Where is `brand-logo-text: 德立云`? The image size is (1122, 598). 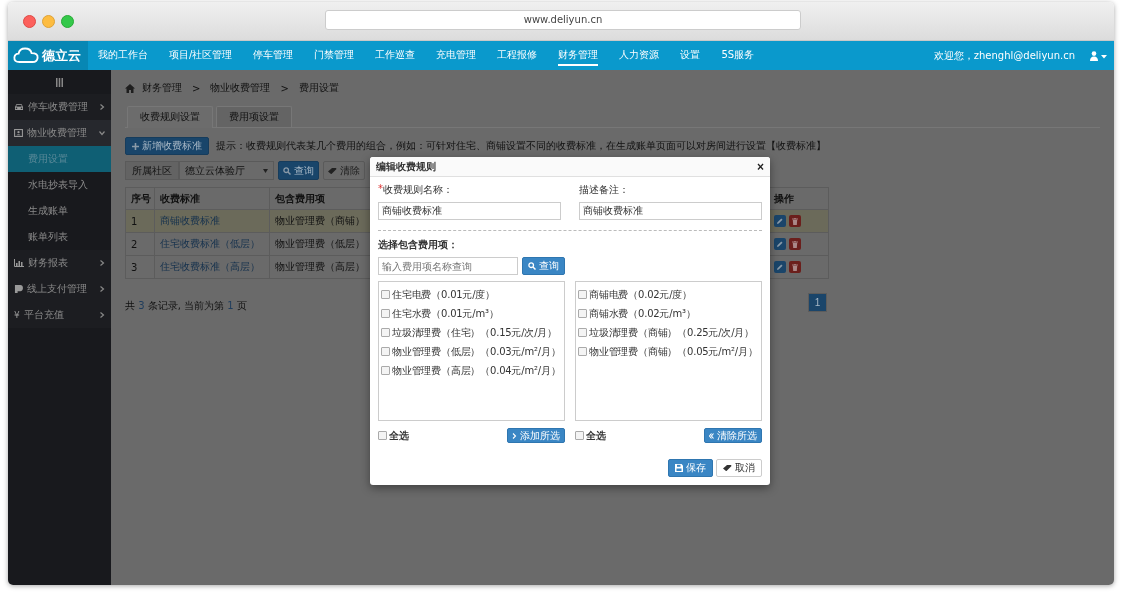
brand-logo-text: 德立云 is located at coordinates (61, 55).